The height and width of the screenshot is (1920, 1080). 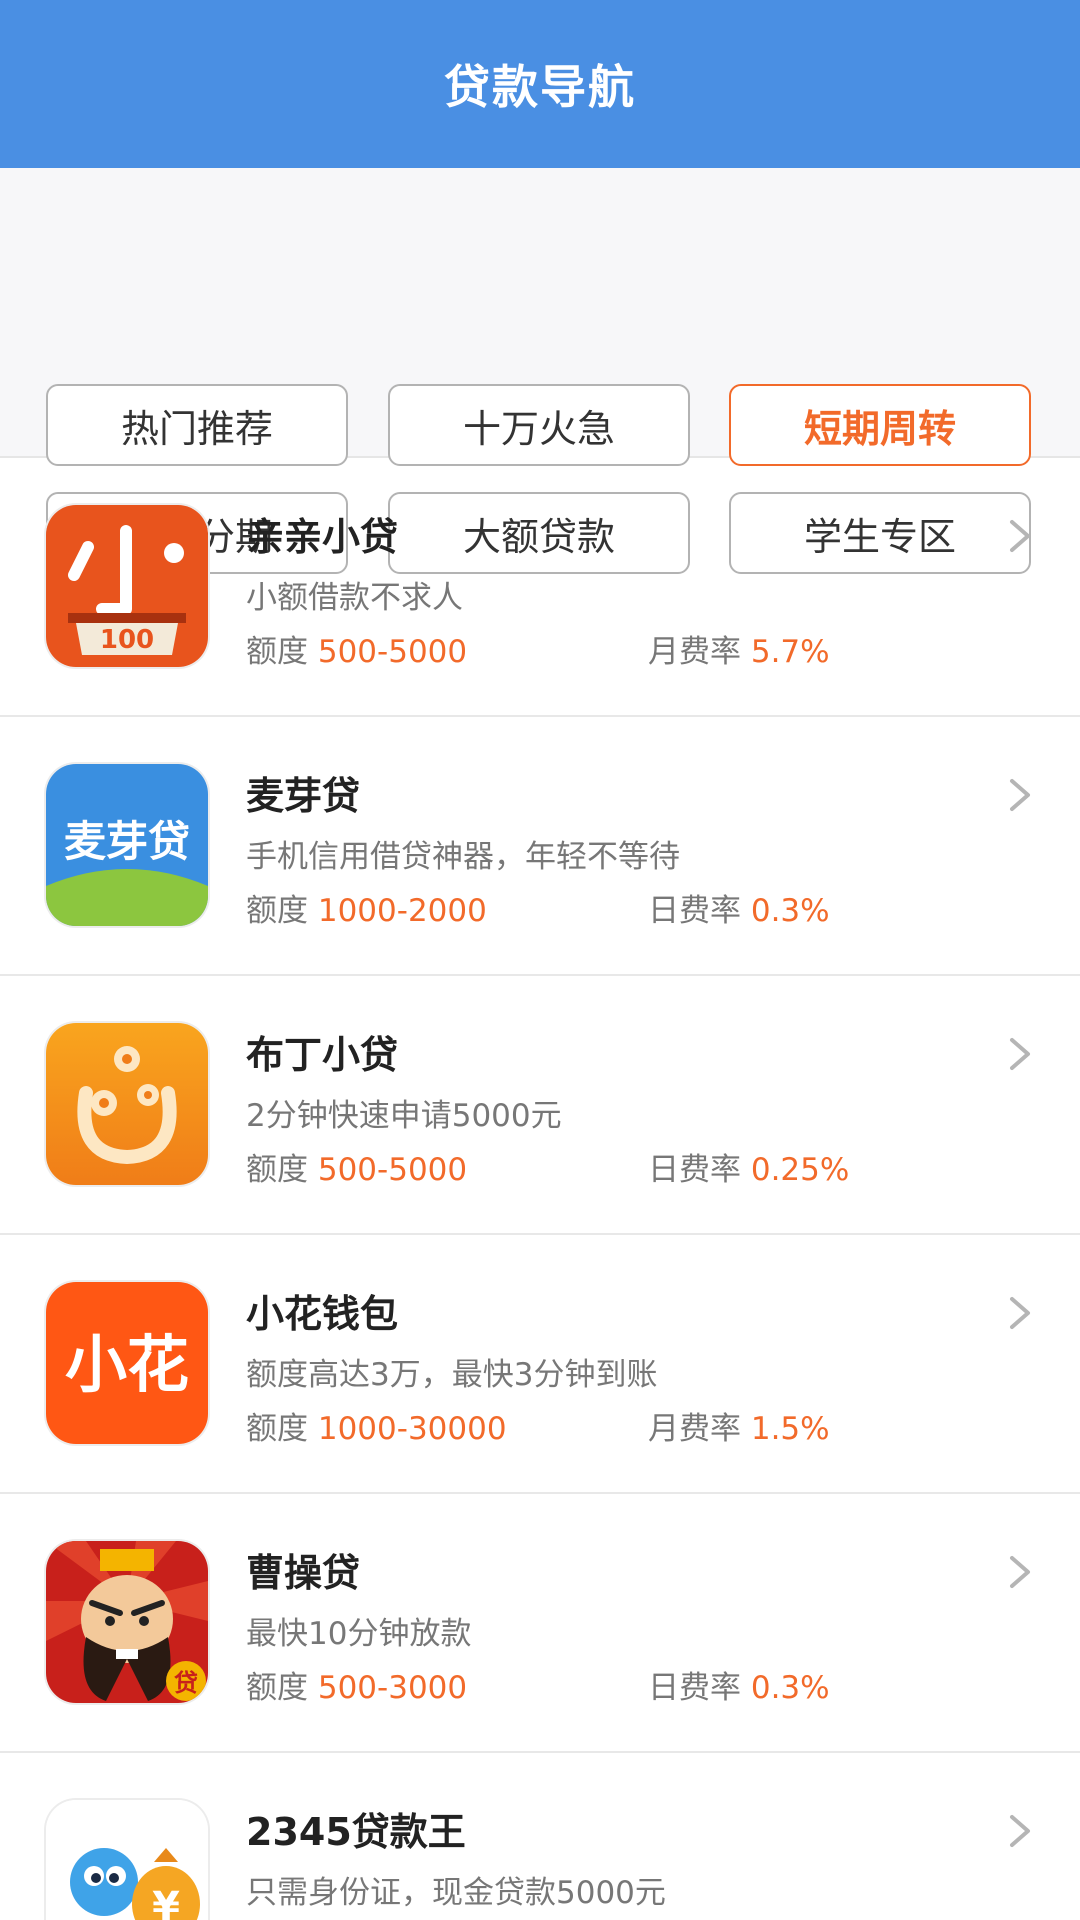 I want to click on loan-item-buding: 布丁小贷 2分钟快速申请5000元 额度 500-5000 日费率 0.25%, so click(x=540, y=1105).